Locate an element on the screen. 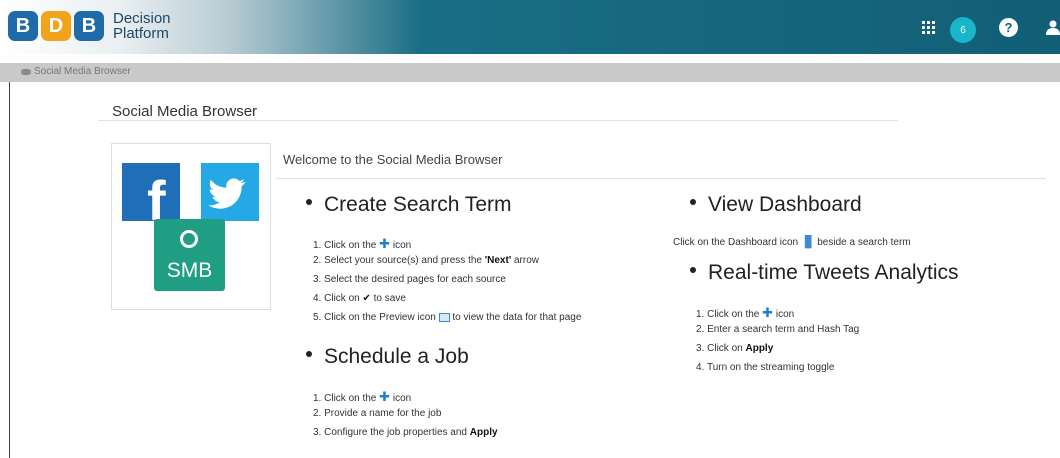 The width and height of the screenshot is (1060, 458). brand-logo: B D B Decision Platform is located at coordinates (89, 26).